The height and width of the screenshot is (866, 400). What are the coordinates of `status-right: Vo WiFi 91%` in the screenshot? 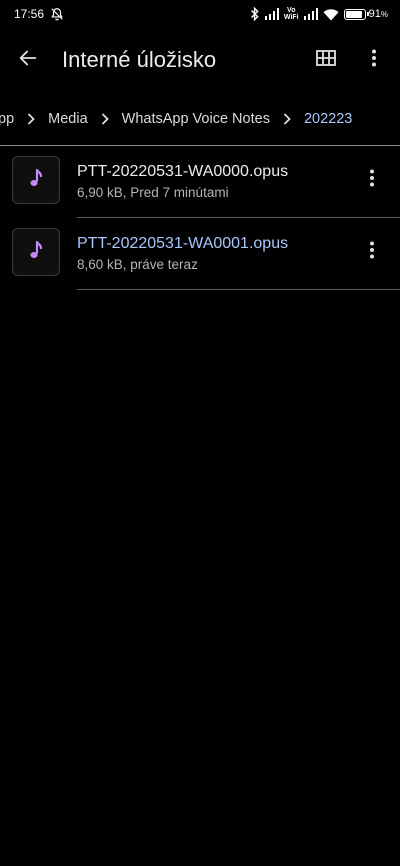 It's located at (319, 14).